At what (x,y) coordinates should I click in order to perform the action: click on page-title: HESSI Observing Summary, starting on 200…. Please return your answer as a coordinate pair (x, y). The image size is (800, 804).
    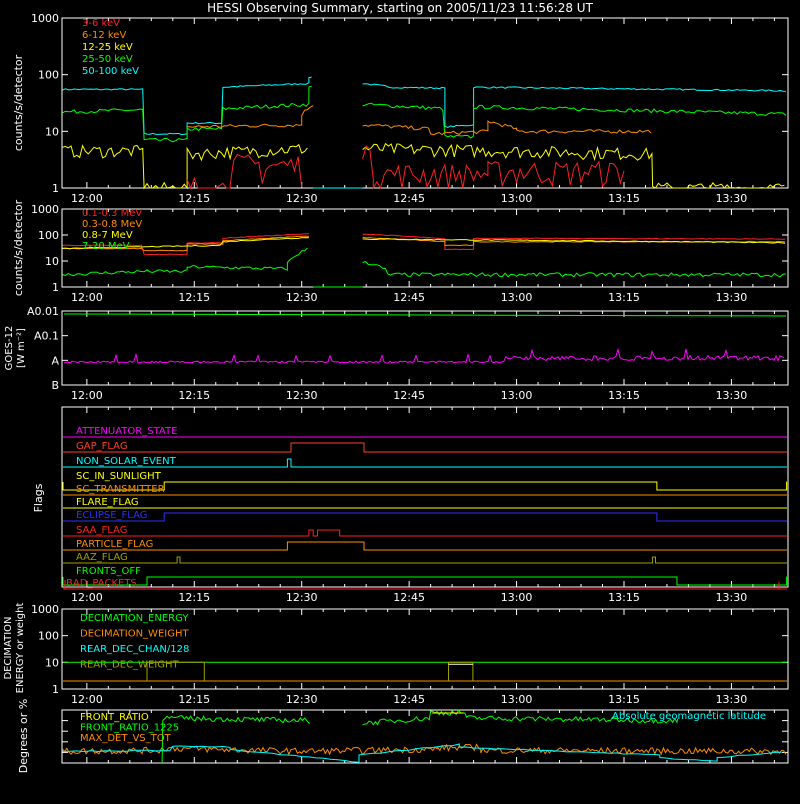
    Looking at the image, I should click on (400, 8).